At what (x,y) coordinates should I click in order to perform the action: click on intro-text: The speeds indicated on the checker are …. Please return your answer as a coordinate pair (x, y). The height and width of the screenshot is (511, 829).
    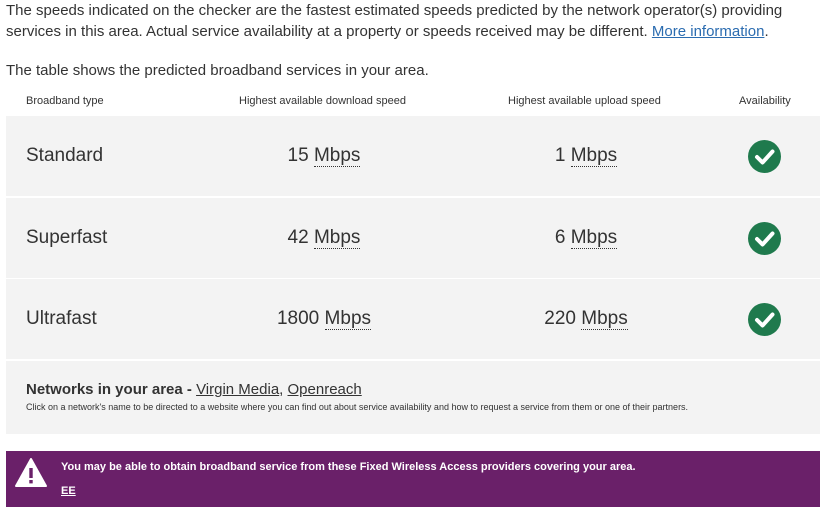
    Looking at the image, I should click on (413, 21).